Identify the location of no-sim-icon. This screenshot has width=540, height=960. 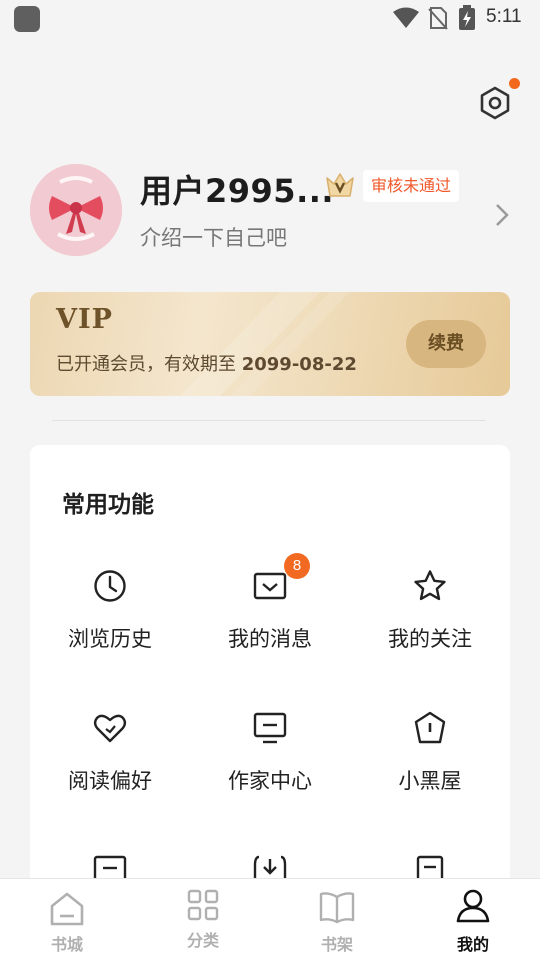
(438, 18).